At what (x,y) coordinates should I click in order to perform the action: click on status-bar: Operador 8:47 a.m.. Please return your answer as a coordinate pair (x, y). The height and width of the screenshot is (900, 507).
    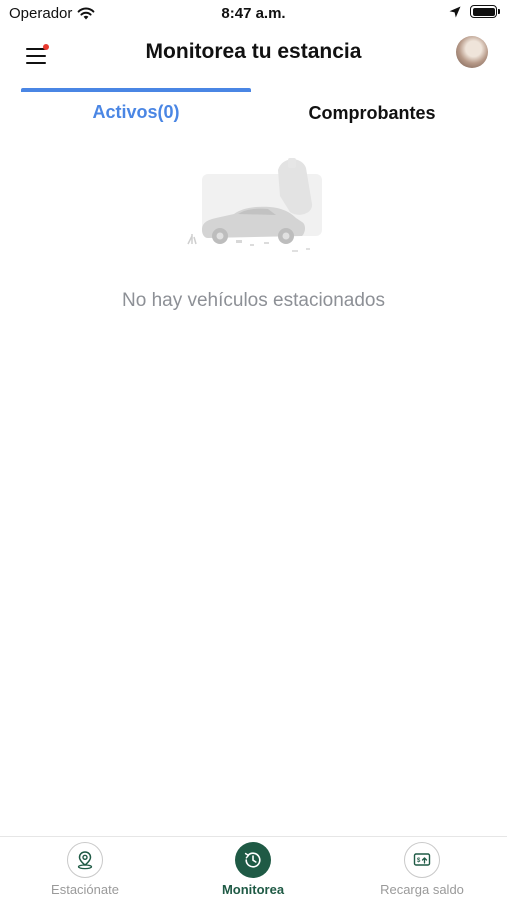
    Looking at the image, I should click on (253, 14).